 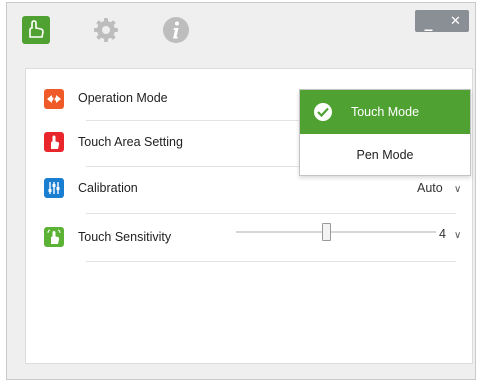 What do you see at coordinates (130, 142) in the screenshot?
I see `touch-area-label: Touch Area Setting` at bounding box center [130, 142].